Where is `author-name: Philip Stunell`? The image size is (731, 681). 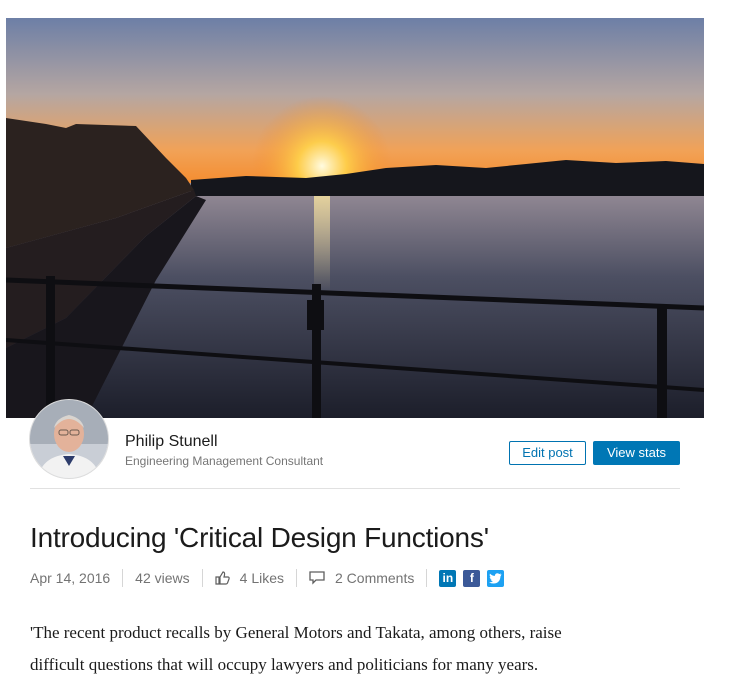 author-name: Philip Stunell is located at coordinates (171, 442).